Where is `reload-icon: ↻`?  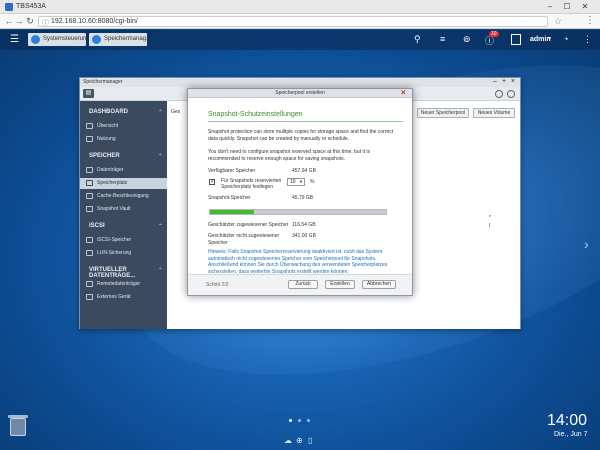 reload-icon: ↻ is located at coordinates (30, 21).